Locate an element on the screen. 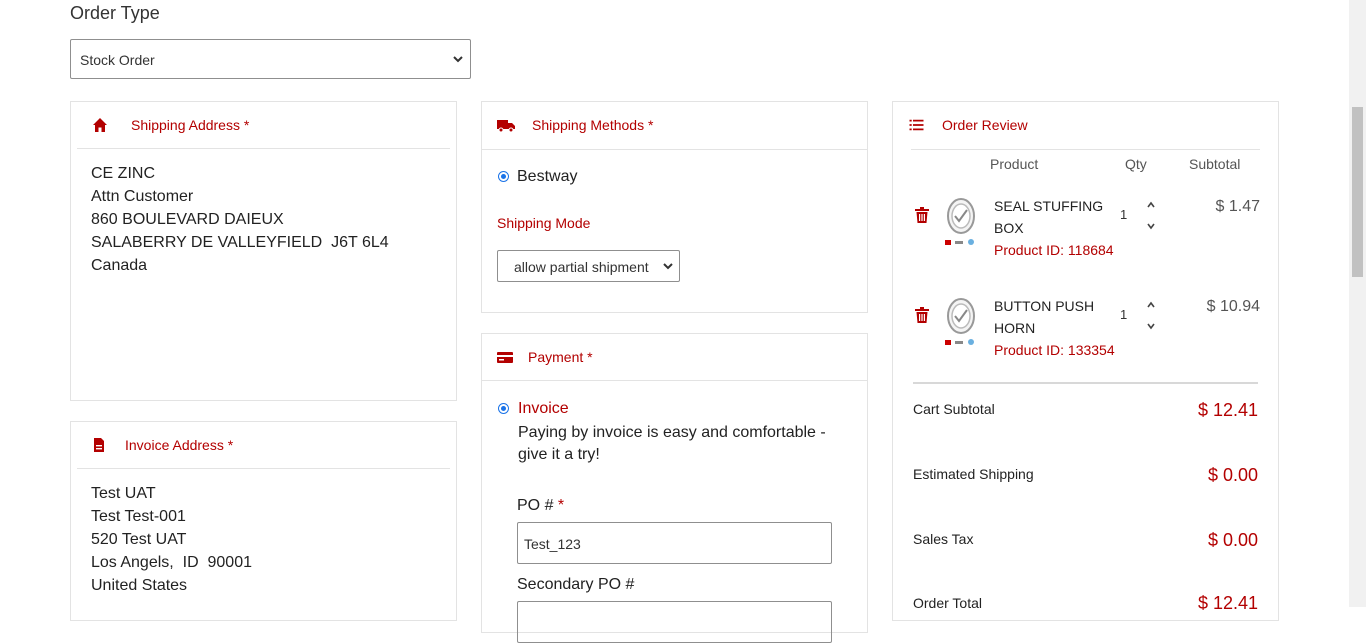 The image size is (1366, 643). order-type-select: Stock Order is located at coordinates (270, 59).